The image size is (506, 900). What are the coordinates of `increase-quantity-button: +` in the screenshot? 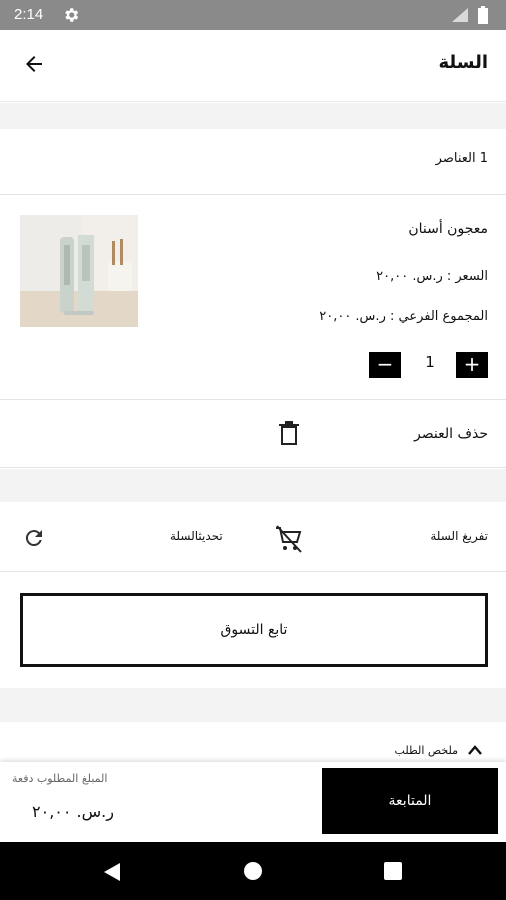 It's located at (472, 365).